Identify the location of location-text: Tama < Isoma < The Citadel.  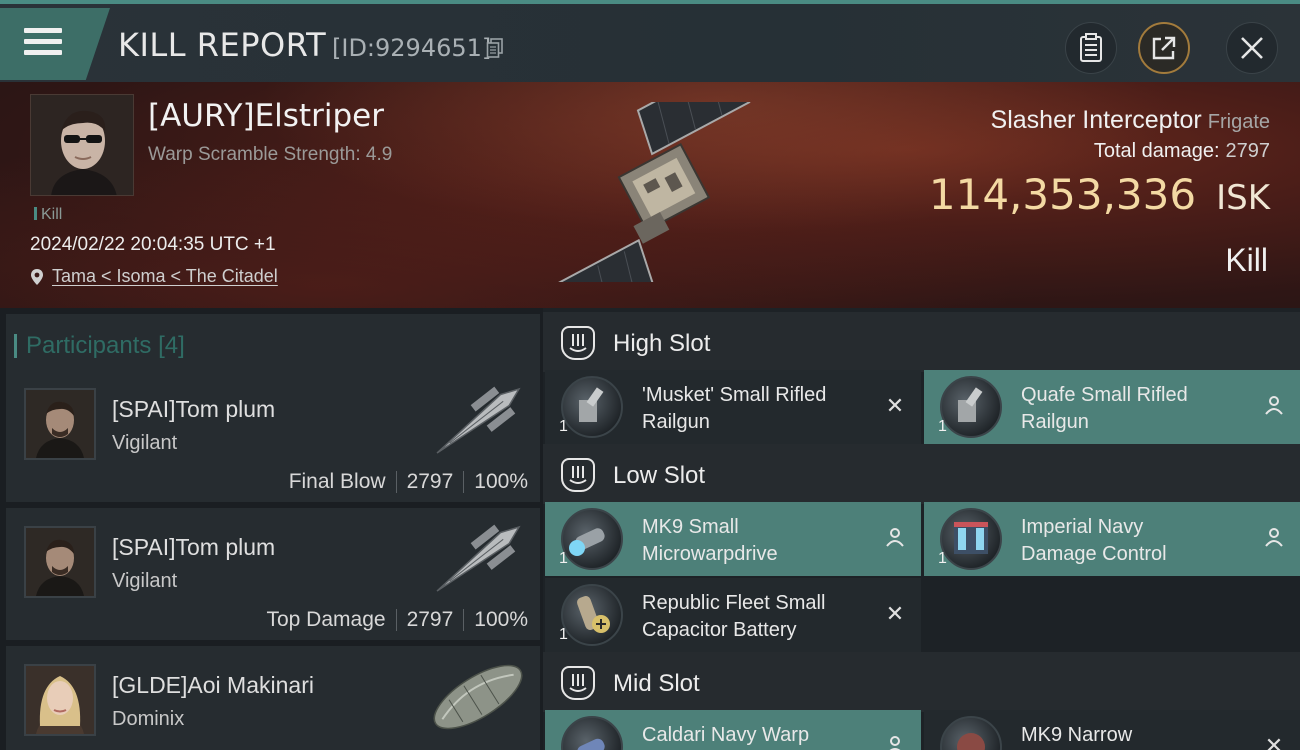
(165, 276).